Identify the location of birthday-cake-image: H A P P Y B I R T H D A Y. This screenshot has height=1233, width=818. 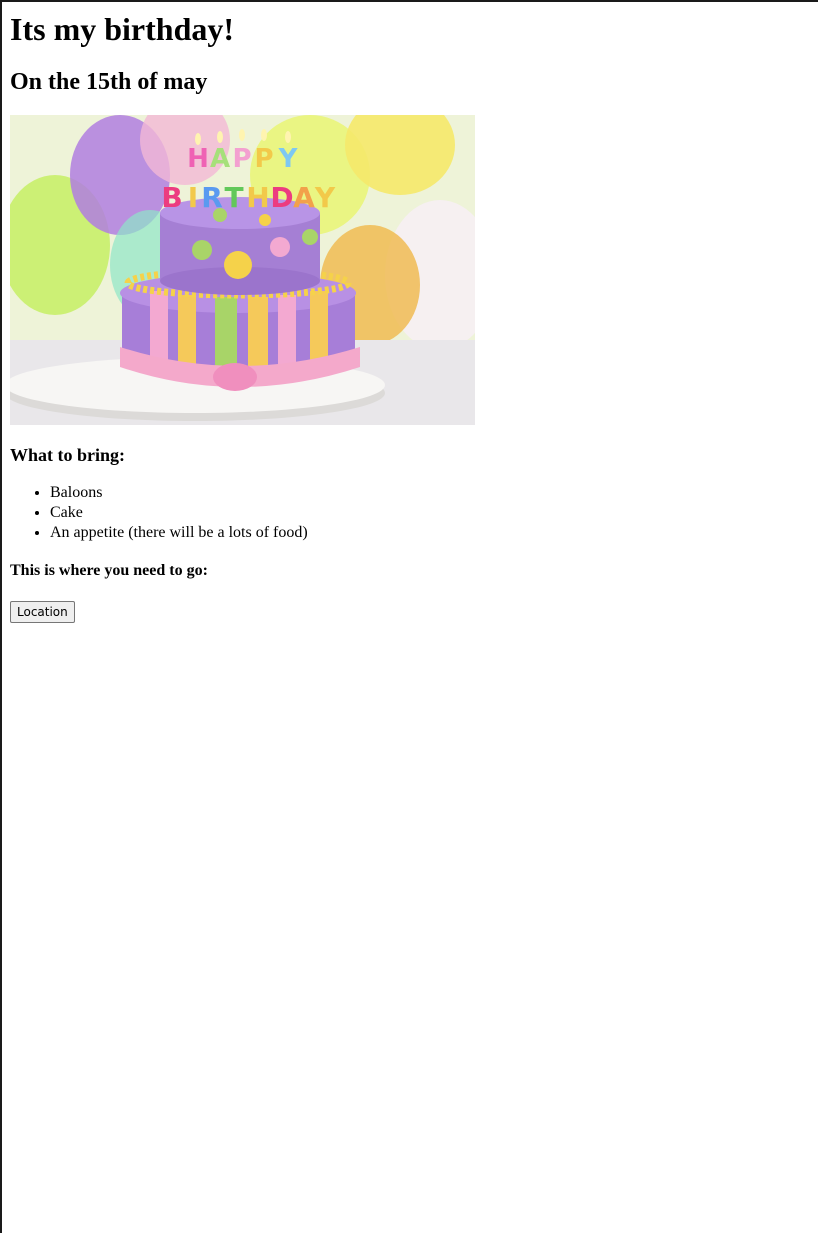
(242, 270).